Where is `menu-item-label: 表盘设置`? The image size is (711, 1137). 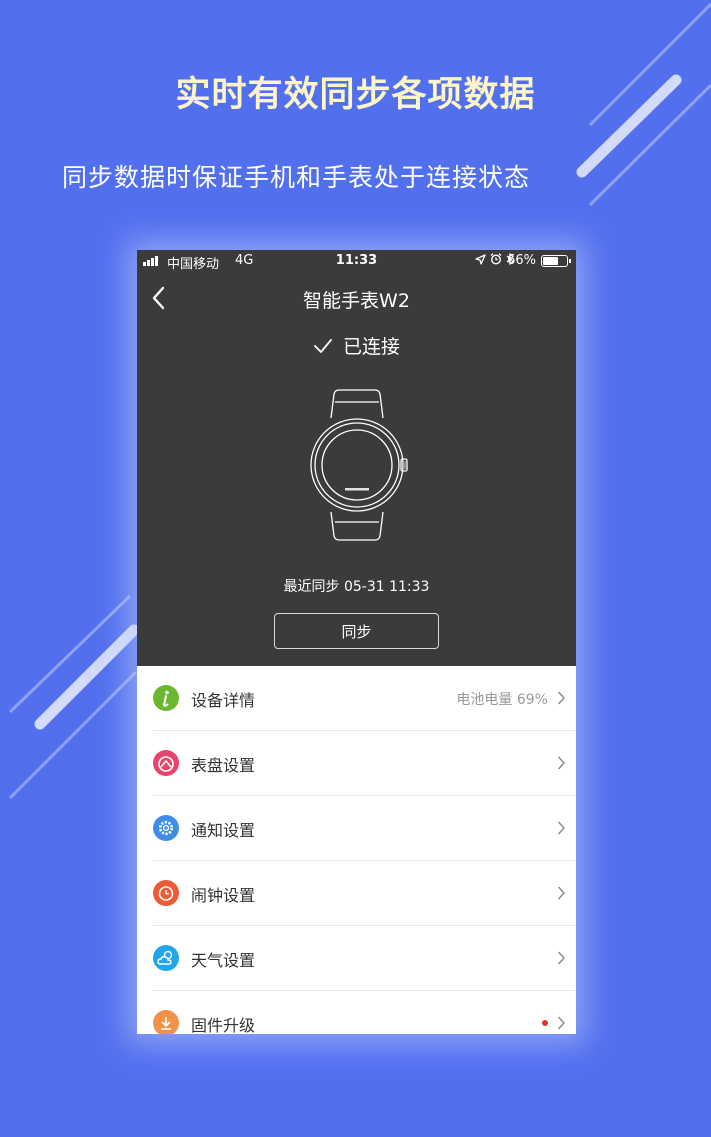
menu-item-label: 表盘设置 is located at coordinates (223, 765).